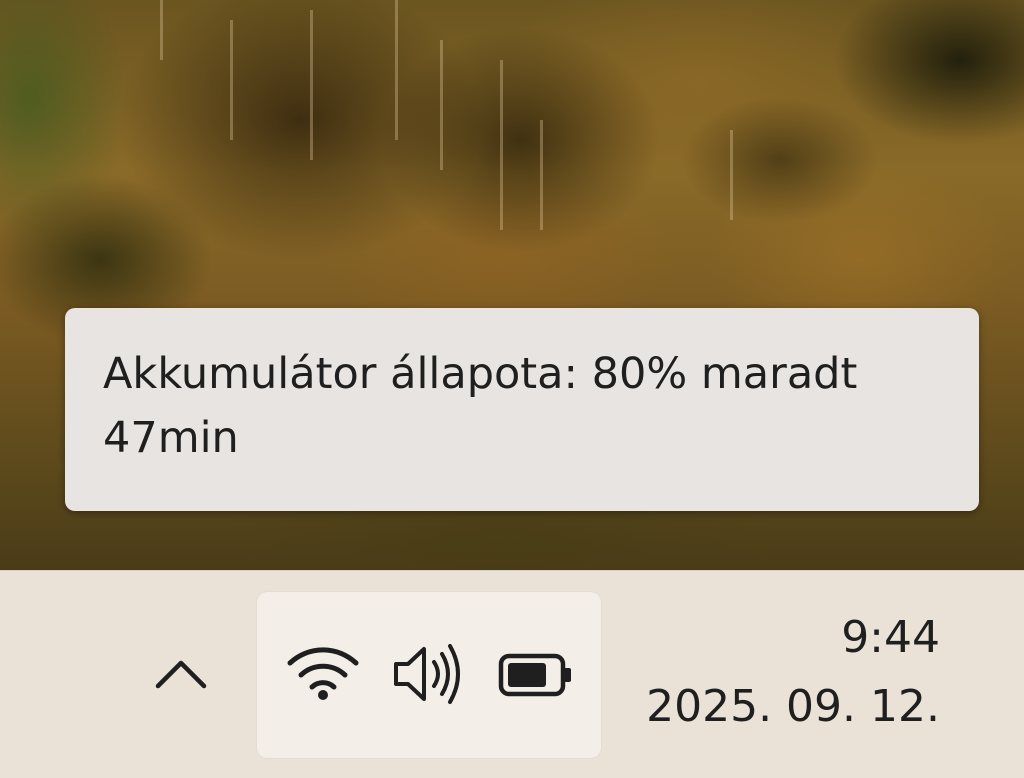  I want to click on show-hidden-icons-button, so click(181, 676).